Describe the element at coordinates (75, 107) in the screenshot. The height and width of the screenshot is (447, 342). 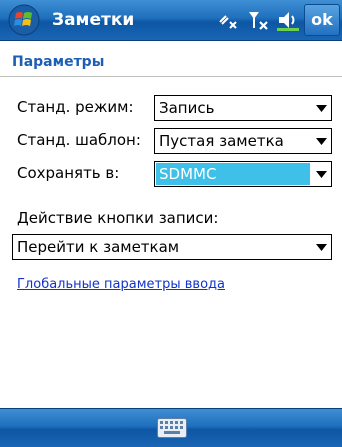
I see `default-mode-label: Станд. режим:` at that location.